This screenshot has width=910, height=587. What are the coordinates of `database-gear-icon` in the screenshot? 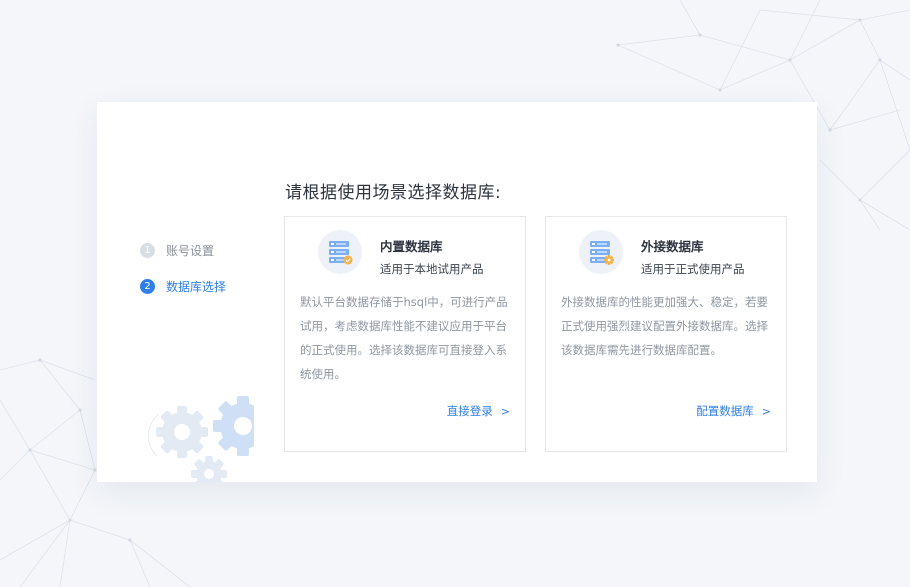 It's located at (601, 252).